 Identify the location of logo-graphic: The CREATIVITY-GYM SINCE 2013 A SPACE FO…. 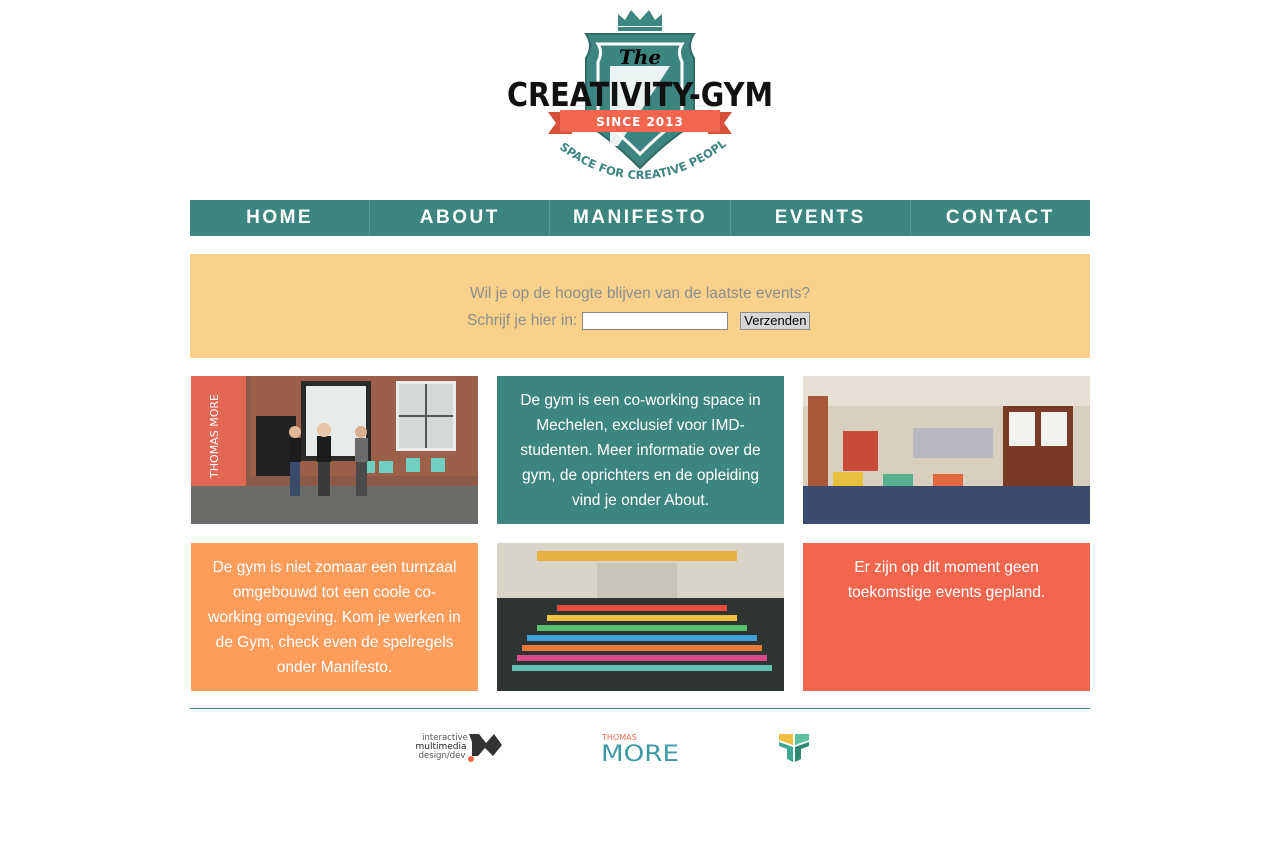
(634, 91).